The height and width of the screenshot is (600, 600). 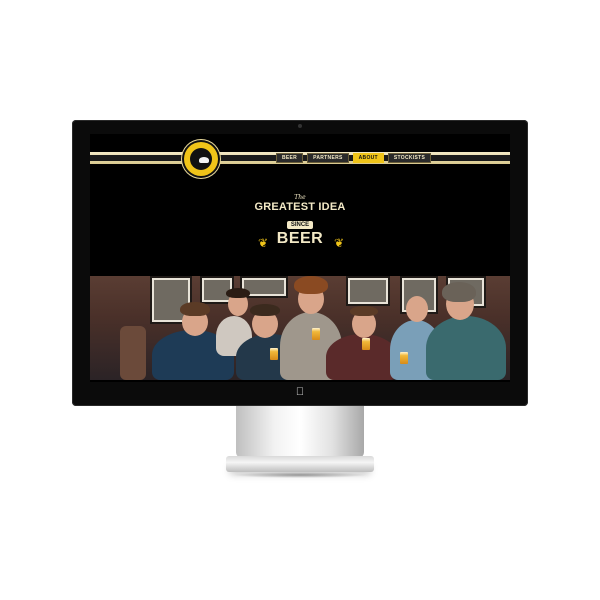 I want to click on hero-the: The, so click(x=300, y=197).